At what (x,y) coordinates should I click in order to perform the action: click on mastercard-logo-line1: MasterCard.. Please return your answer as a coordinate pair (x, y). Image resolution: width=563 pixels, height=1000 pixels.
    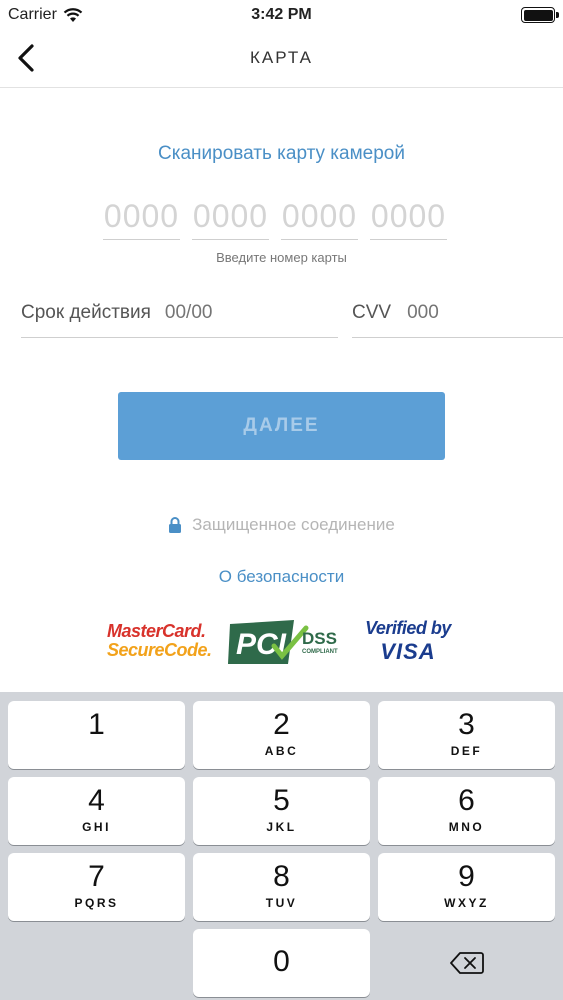
    Looking at the image, I should click on (156, 631).